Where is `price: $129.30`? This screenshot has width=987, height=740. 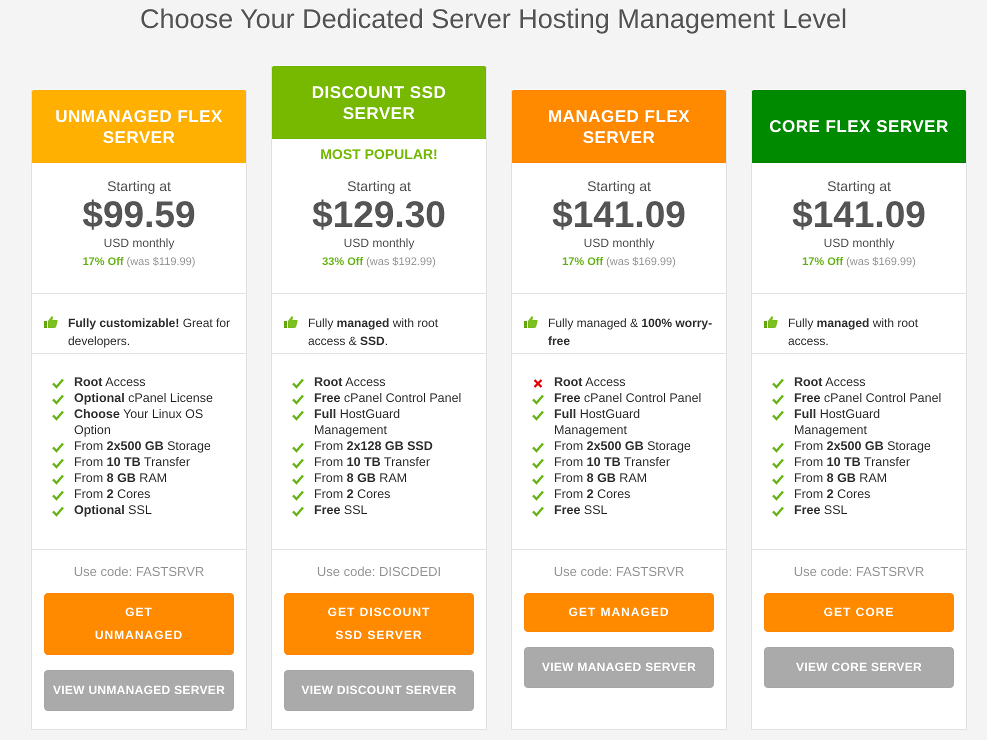 price: $129.30 is located at coordinates (379, 215).